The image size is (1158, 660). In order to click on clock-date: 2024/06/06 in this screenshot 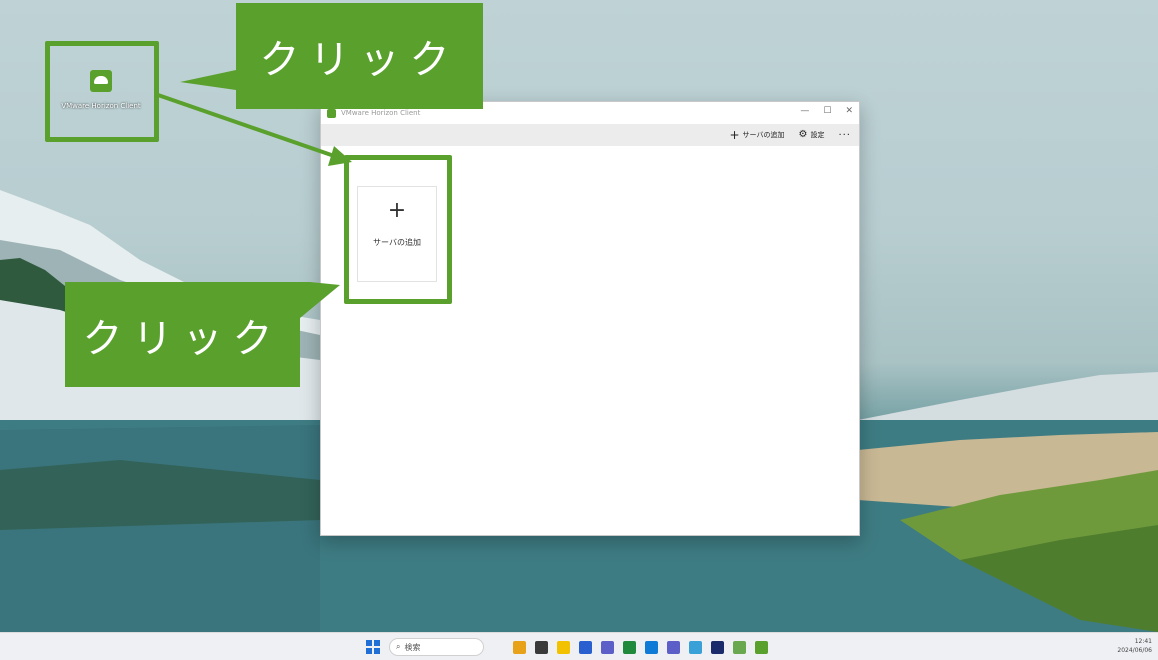, I will do `click(1134, 650)`.